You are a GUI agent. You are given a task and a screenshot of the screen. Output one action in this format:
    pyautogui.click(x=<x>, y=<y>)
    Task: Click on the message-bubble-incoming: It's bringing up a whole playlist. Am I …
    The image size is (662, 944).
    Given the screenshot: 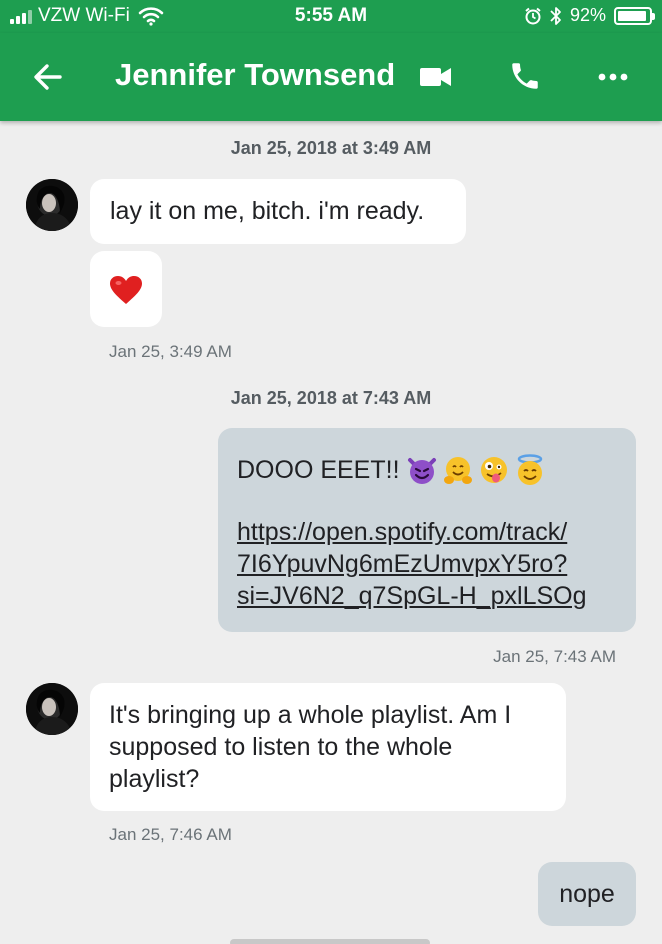 What is the action you would take?
    pyautogui.click(x=328, y=747)
    